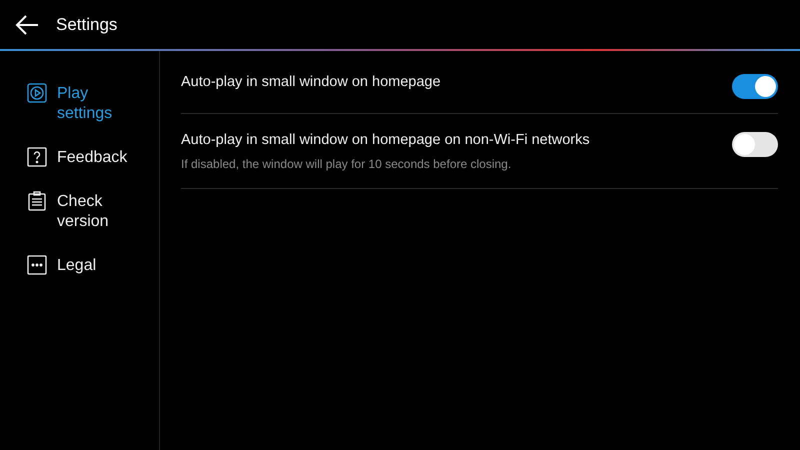 This screenshot has width=800, height=450. Describe the element at coordinates (385, 140) in the screenshot. I see `setting-label: Auto-play in small window on homepage on non-Wi-Fi networks` at that location.